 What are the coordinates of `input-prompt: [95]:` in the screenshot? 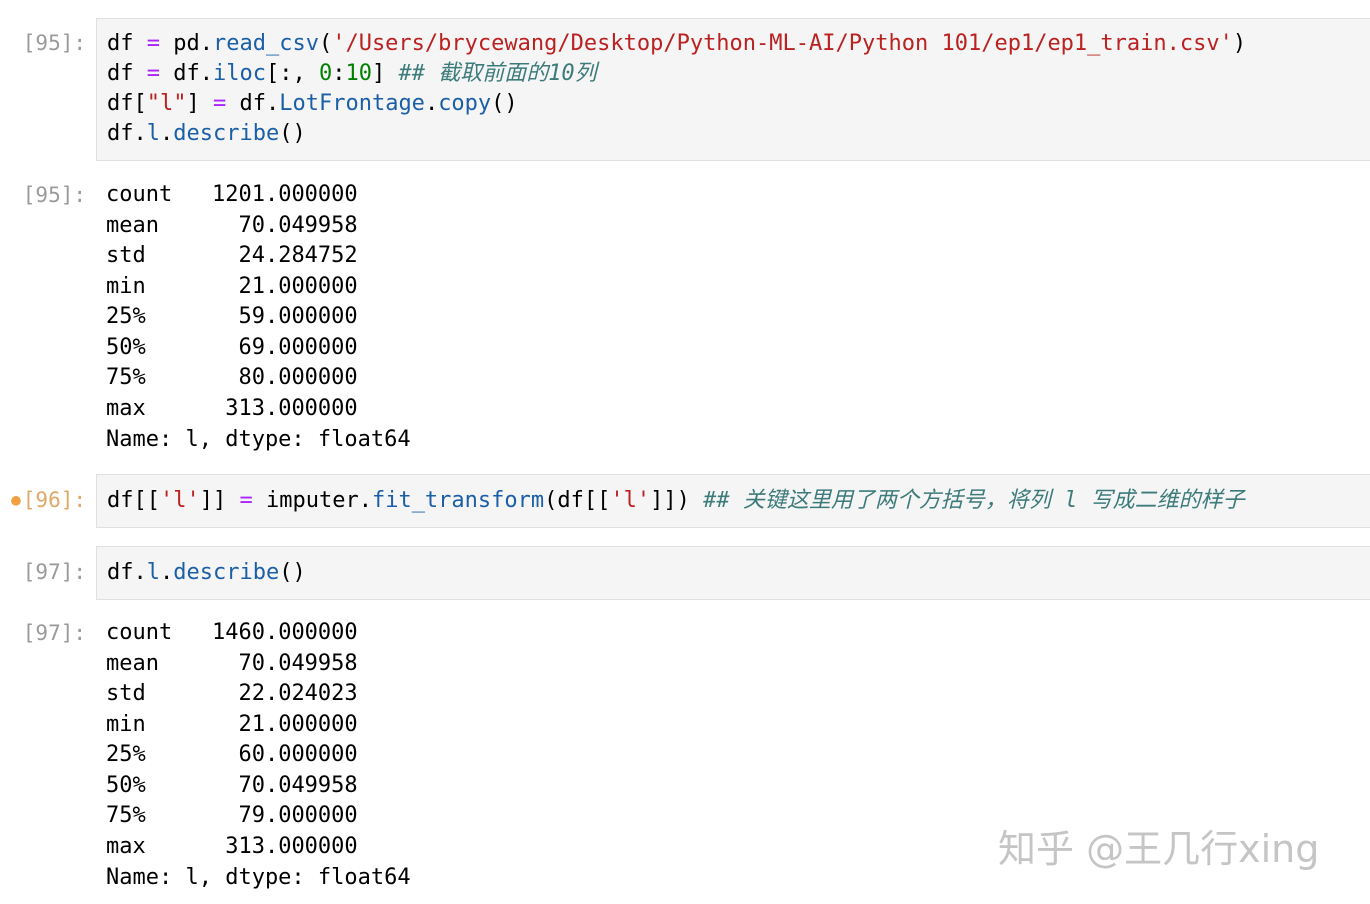 It's located at (54, 43).